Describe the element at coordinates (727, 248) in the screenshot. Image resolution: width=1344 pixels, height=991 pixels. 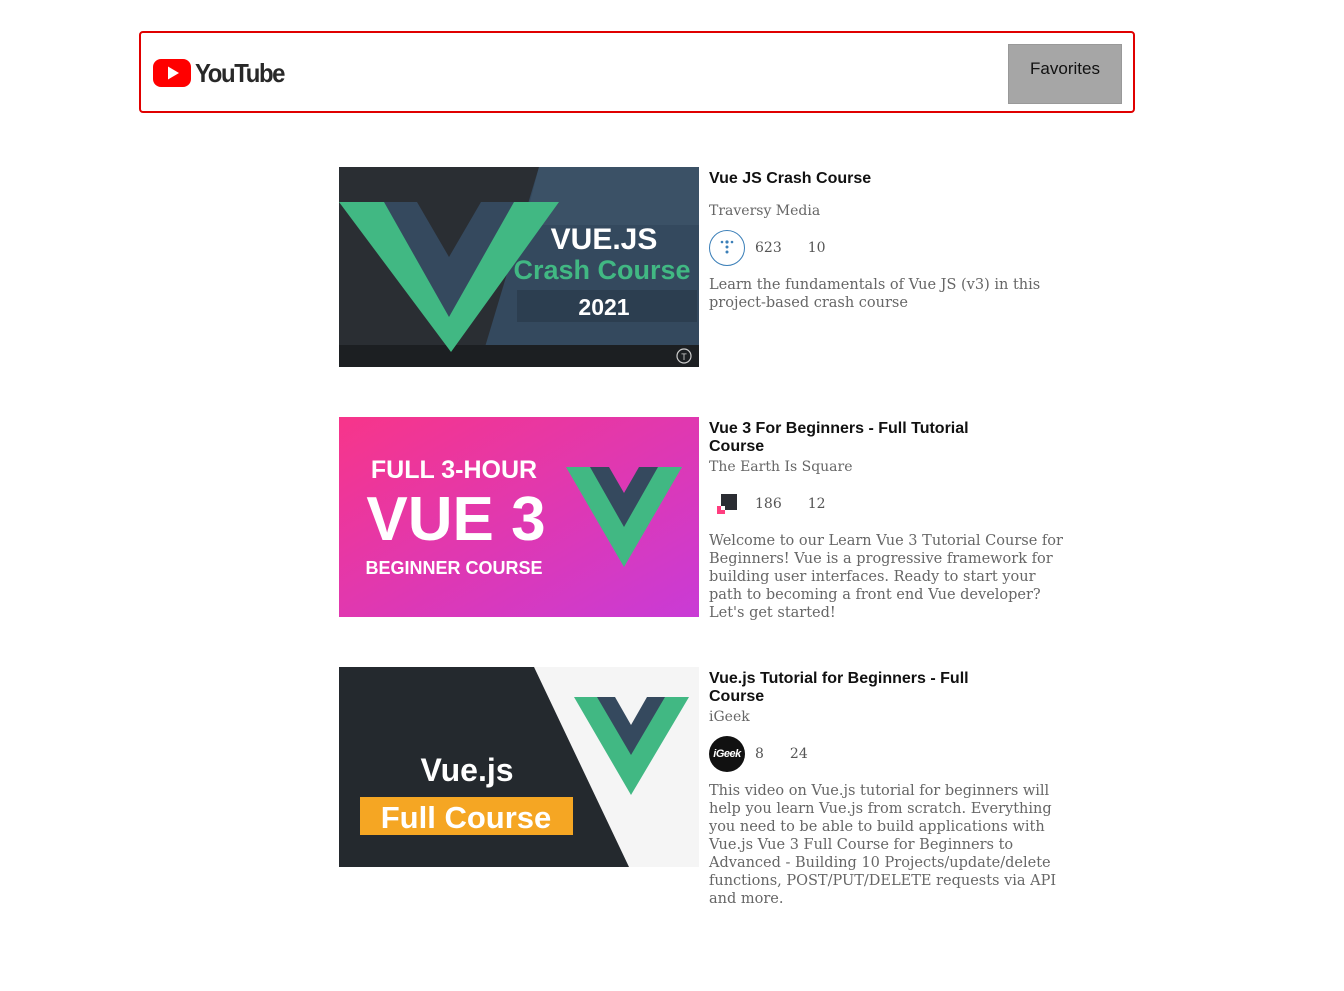
I see `traversy-logo-icon` at that location.